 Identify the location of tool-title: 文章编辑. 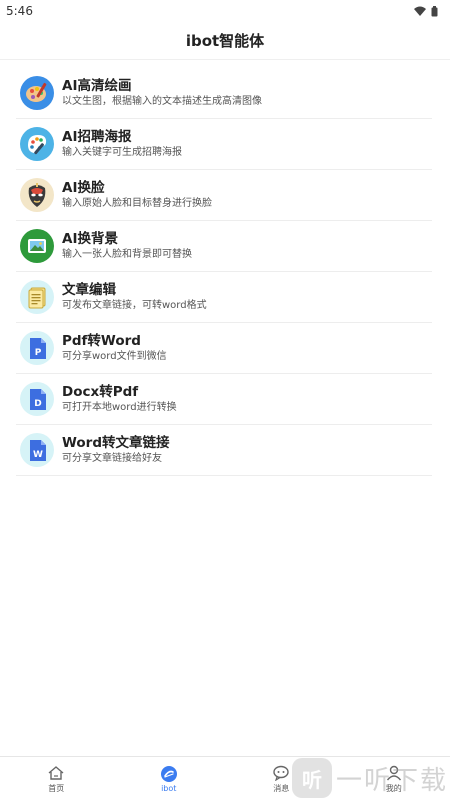
(89, 290).